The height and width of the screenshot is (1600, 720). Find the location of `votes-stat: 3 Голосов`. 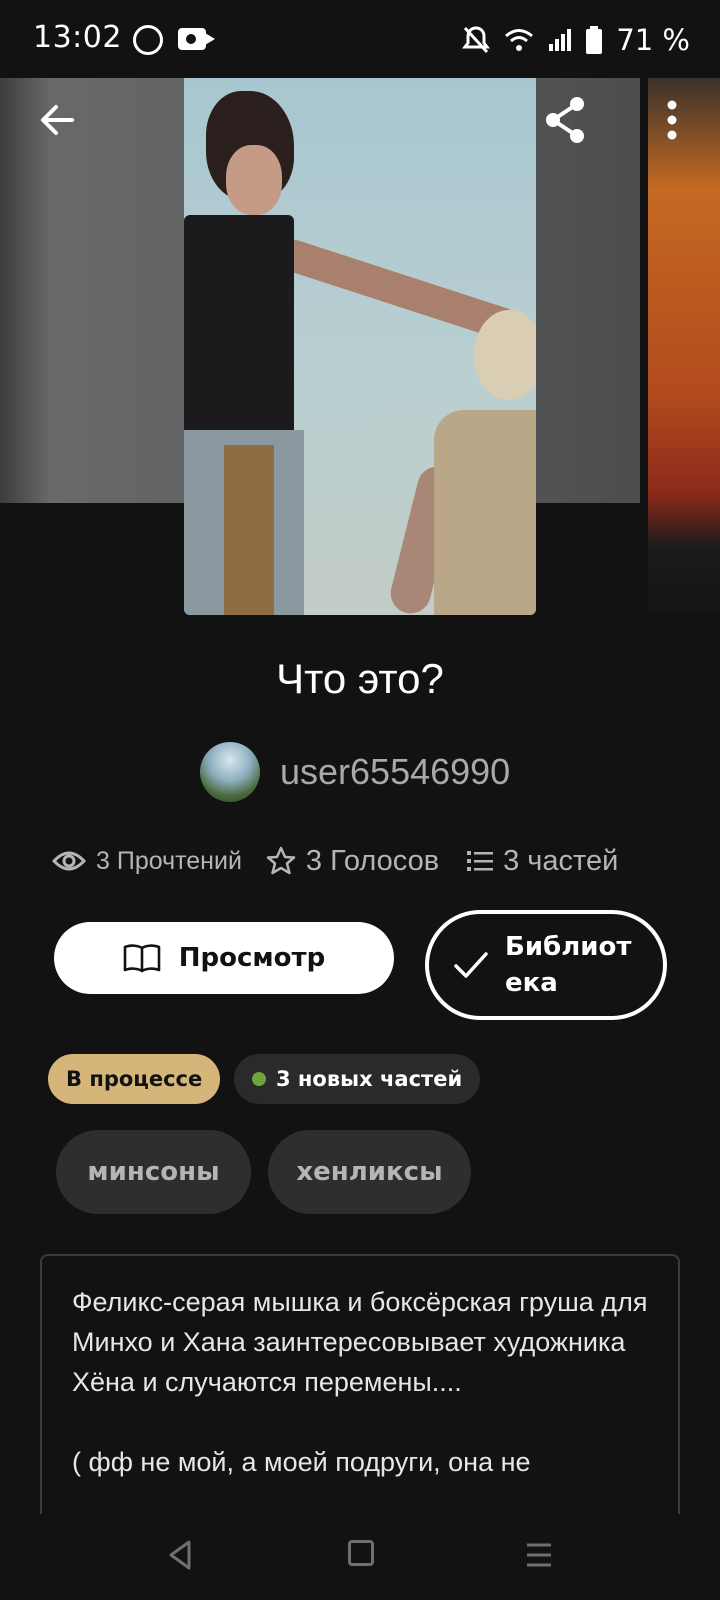

votes-stat: 3 Голосов is located at coordinates (352, 861).